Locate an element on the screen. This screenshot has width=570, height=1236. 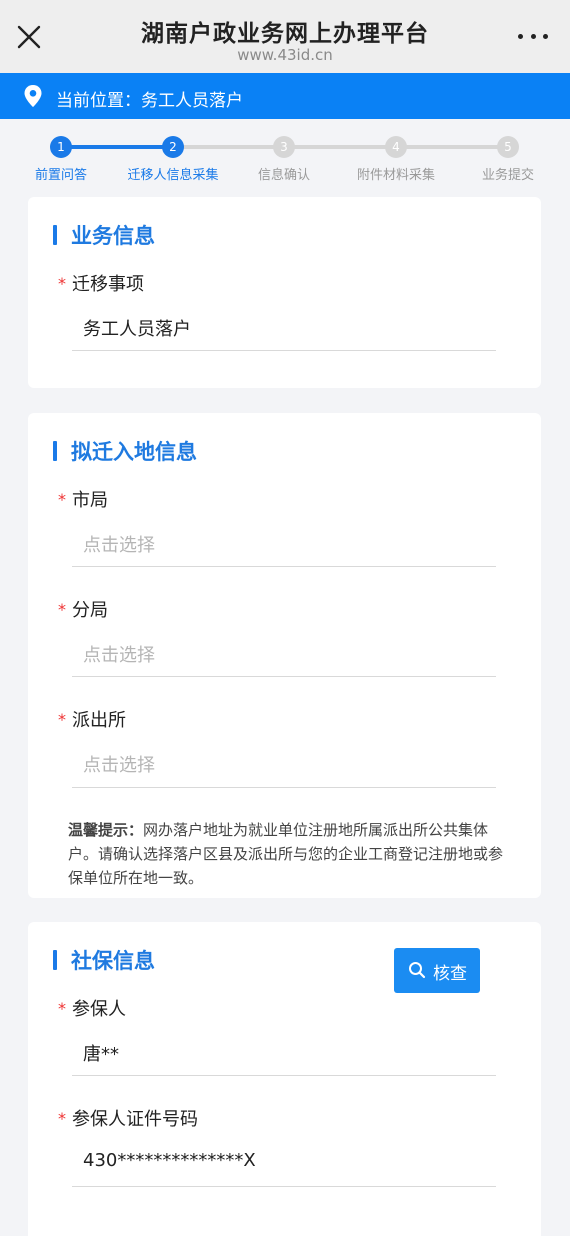
step-3-dot: 3 is located at coordinates (284, 147).